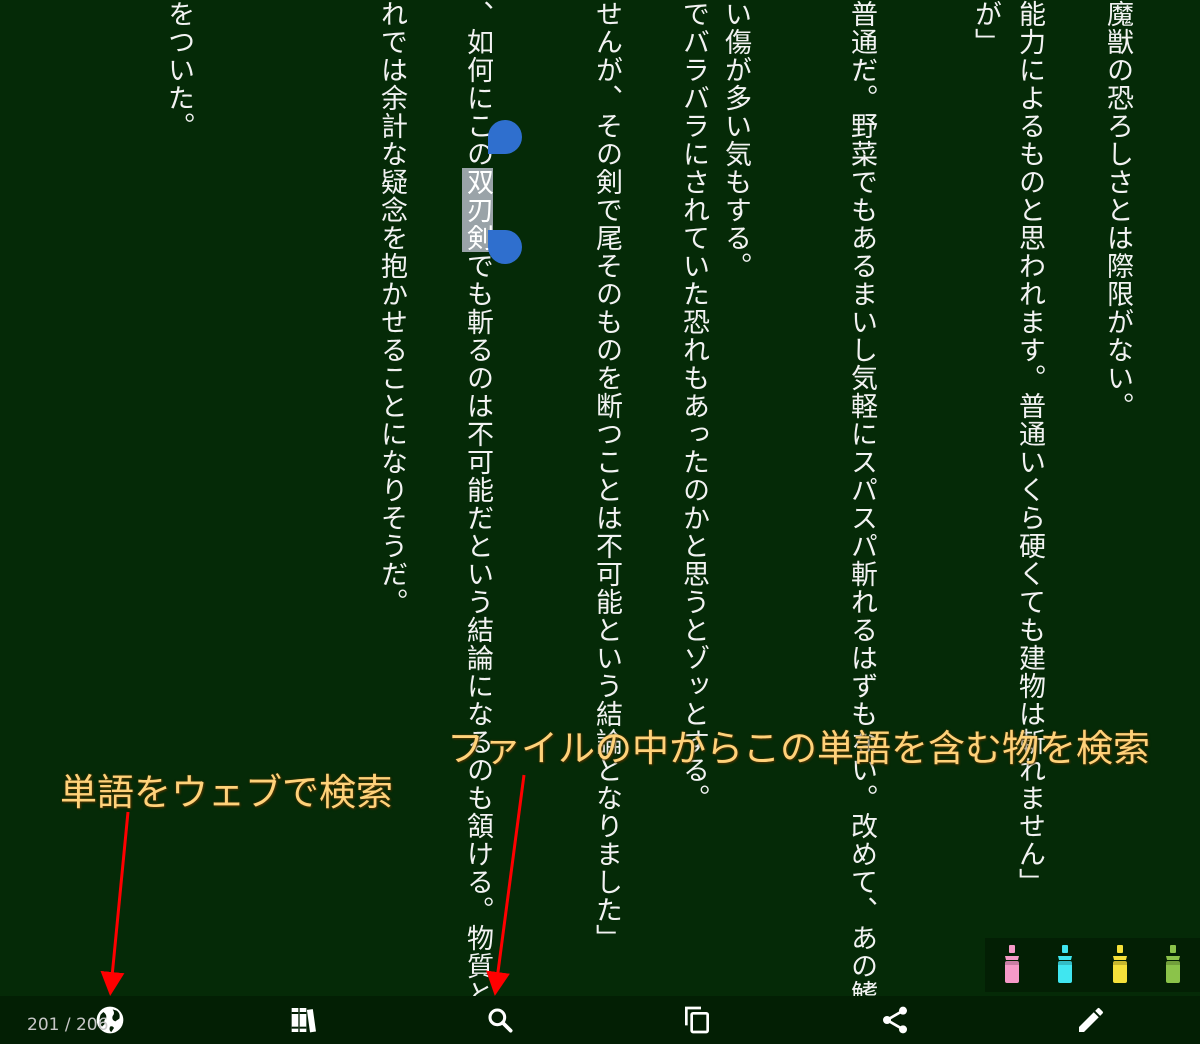  What do you see at coordinates (1012, 965) in the screenshot?
I see `highlighter-pink` at bounding box center [1012, 965].